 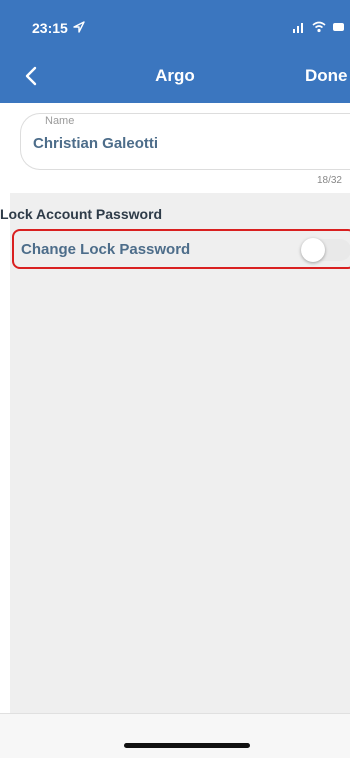 I want to click on toggle-knob, so click(x=313, y=250).